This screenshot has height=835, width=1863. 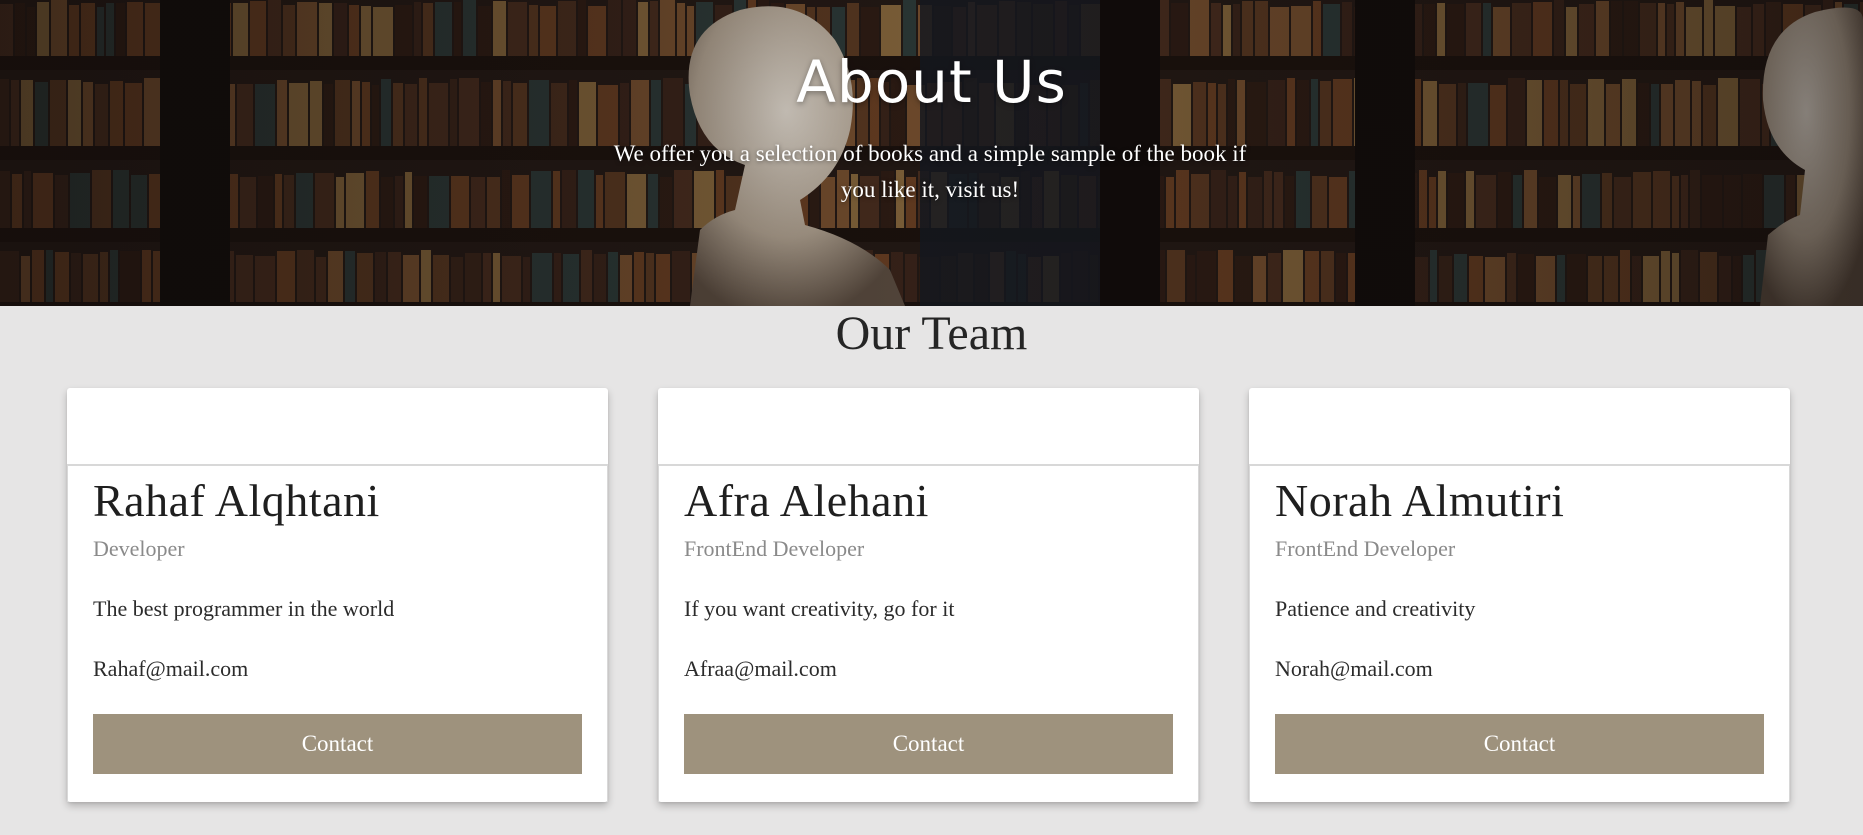 What do you see at coordinates (931, 333) in the screenshot?
I see `team-heading: Our Team` at bounding box center [931, 333].